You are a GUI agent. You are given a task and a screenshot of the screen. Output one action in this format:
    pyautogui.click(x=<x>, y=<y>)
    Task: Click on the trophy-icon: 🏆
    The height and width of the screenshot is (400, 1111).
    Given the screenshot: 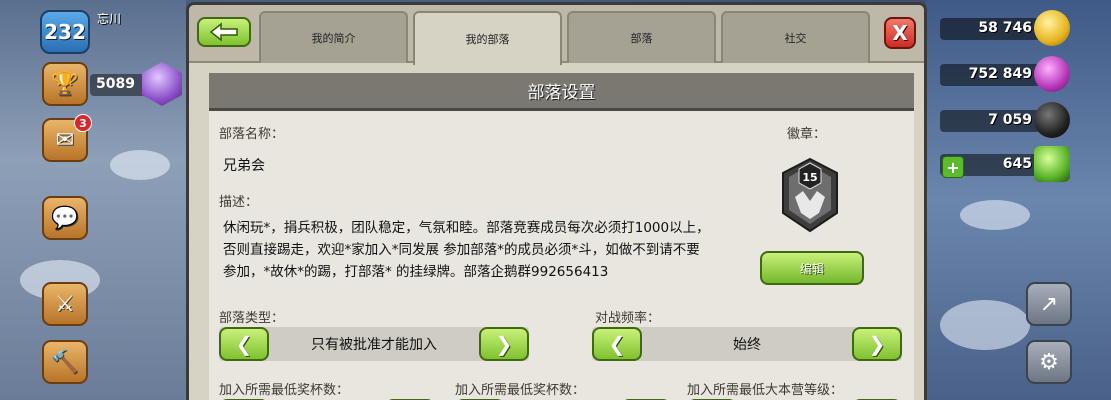 What is the action you would take?
    pyautogui.click(x=65, y=84)
    